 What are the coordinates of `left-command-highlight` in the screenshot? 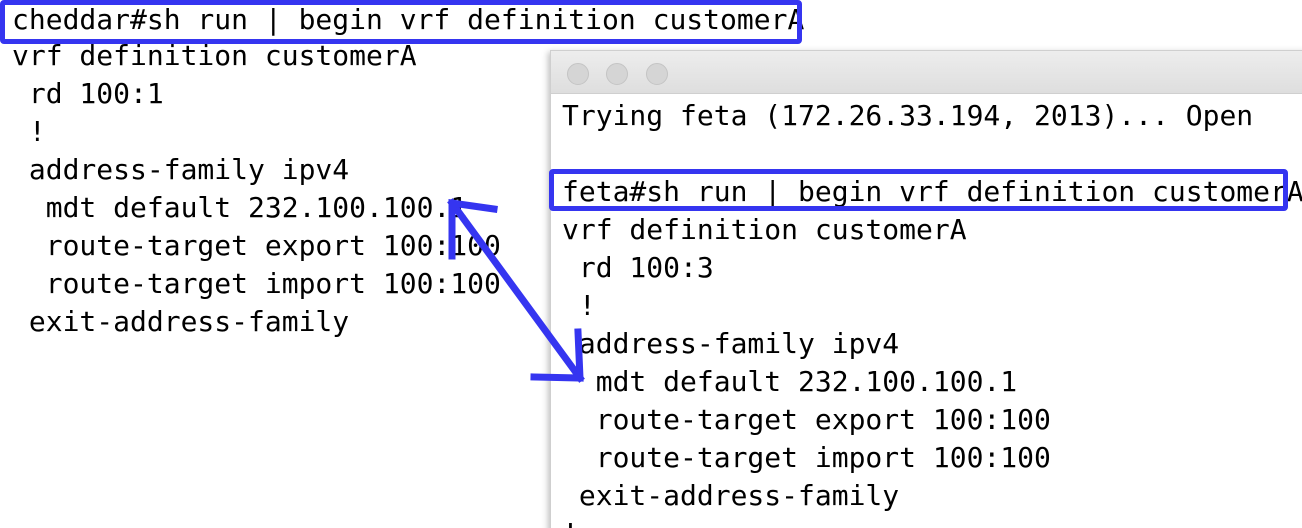 It's located at (401, 22).